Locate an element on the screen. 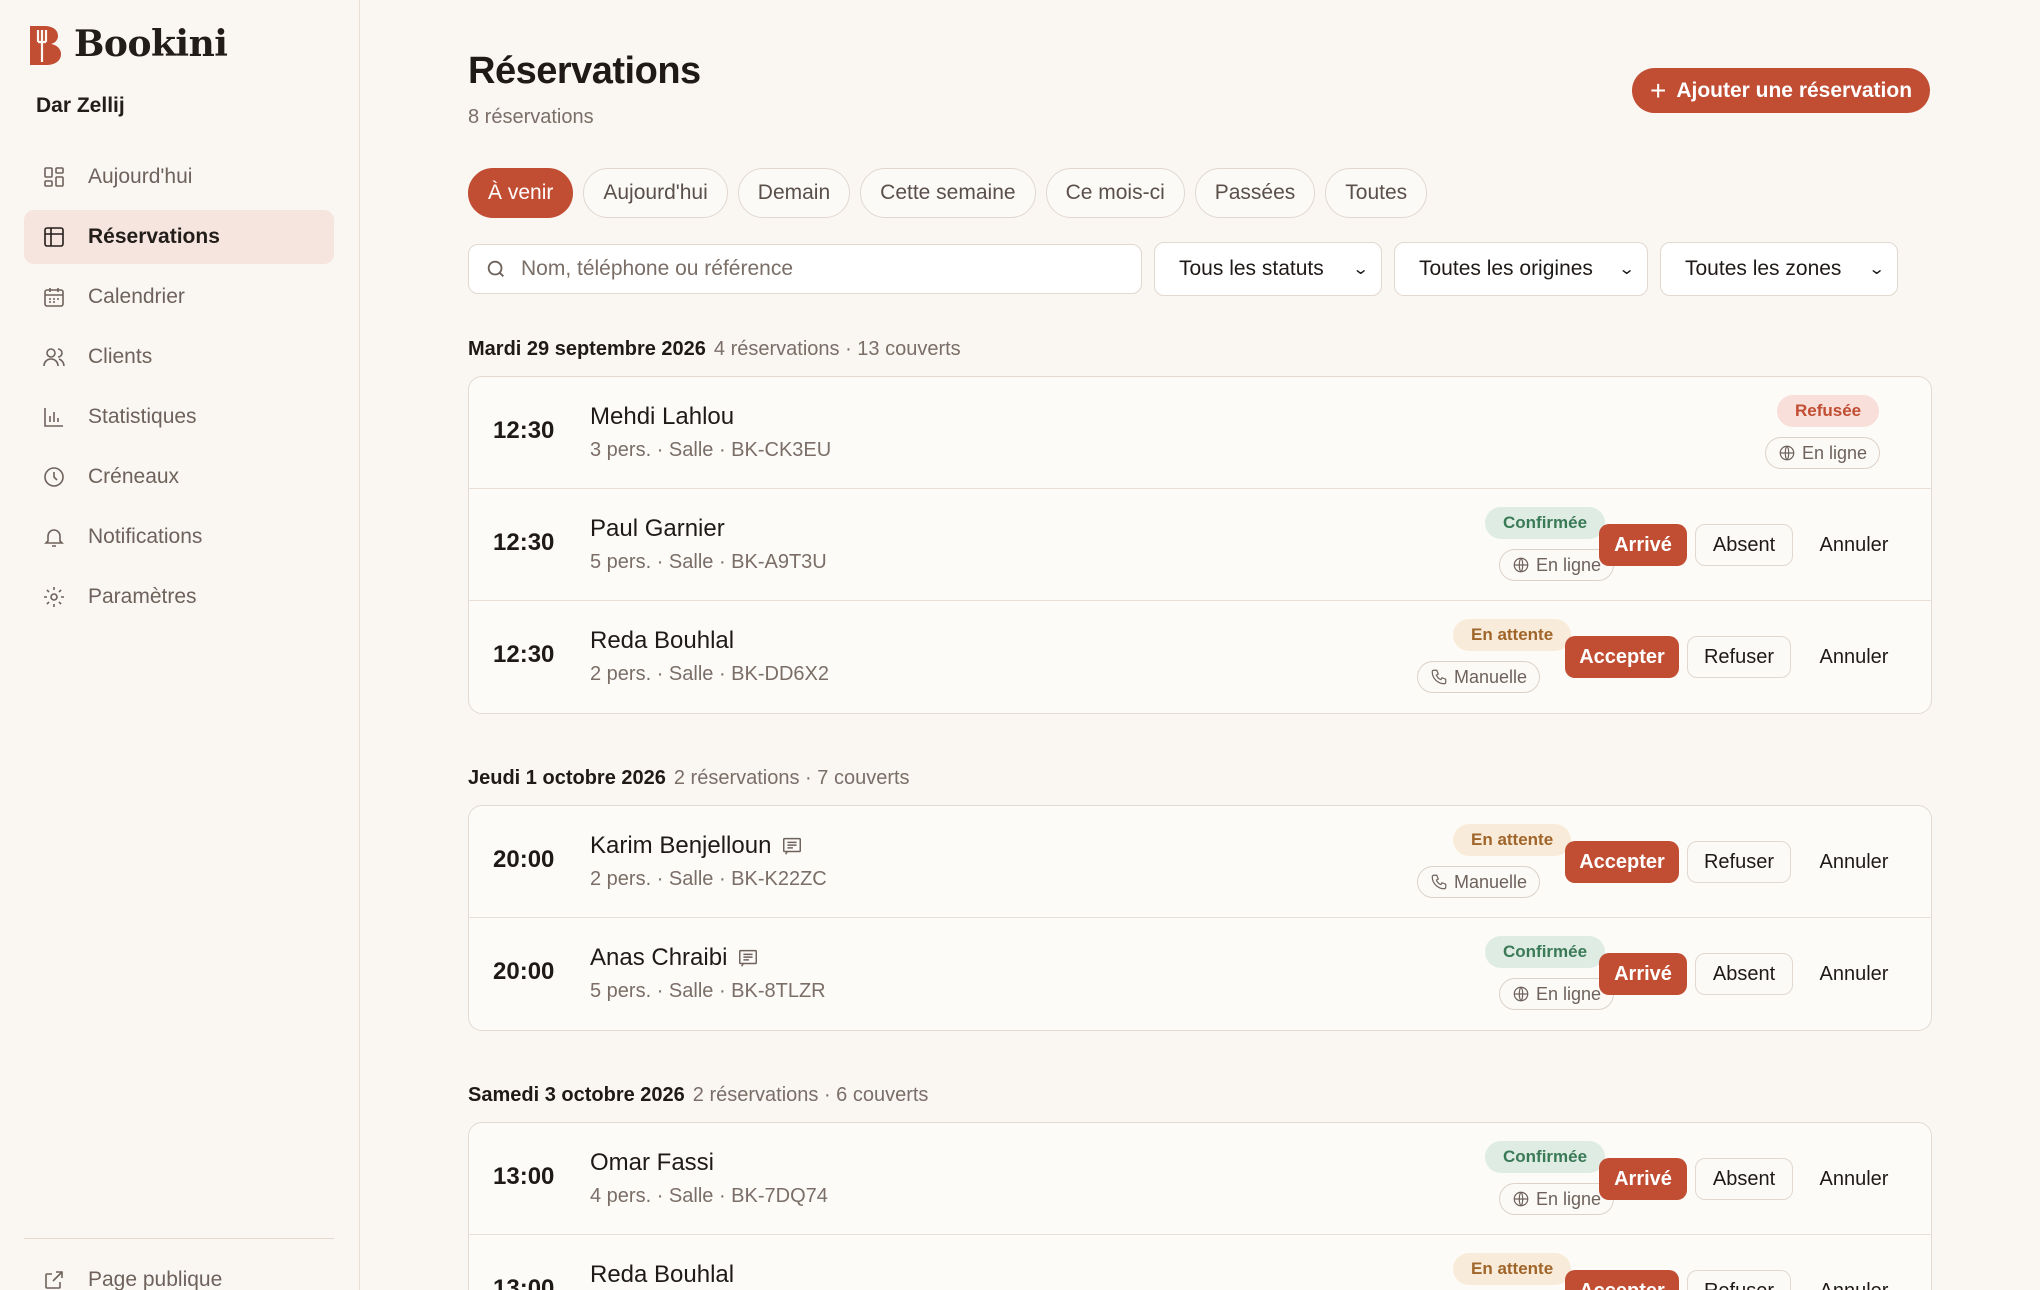 The image size is (2040, 1290). tab-past: Passées is located at coordinates (1255, 193).